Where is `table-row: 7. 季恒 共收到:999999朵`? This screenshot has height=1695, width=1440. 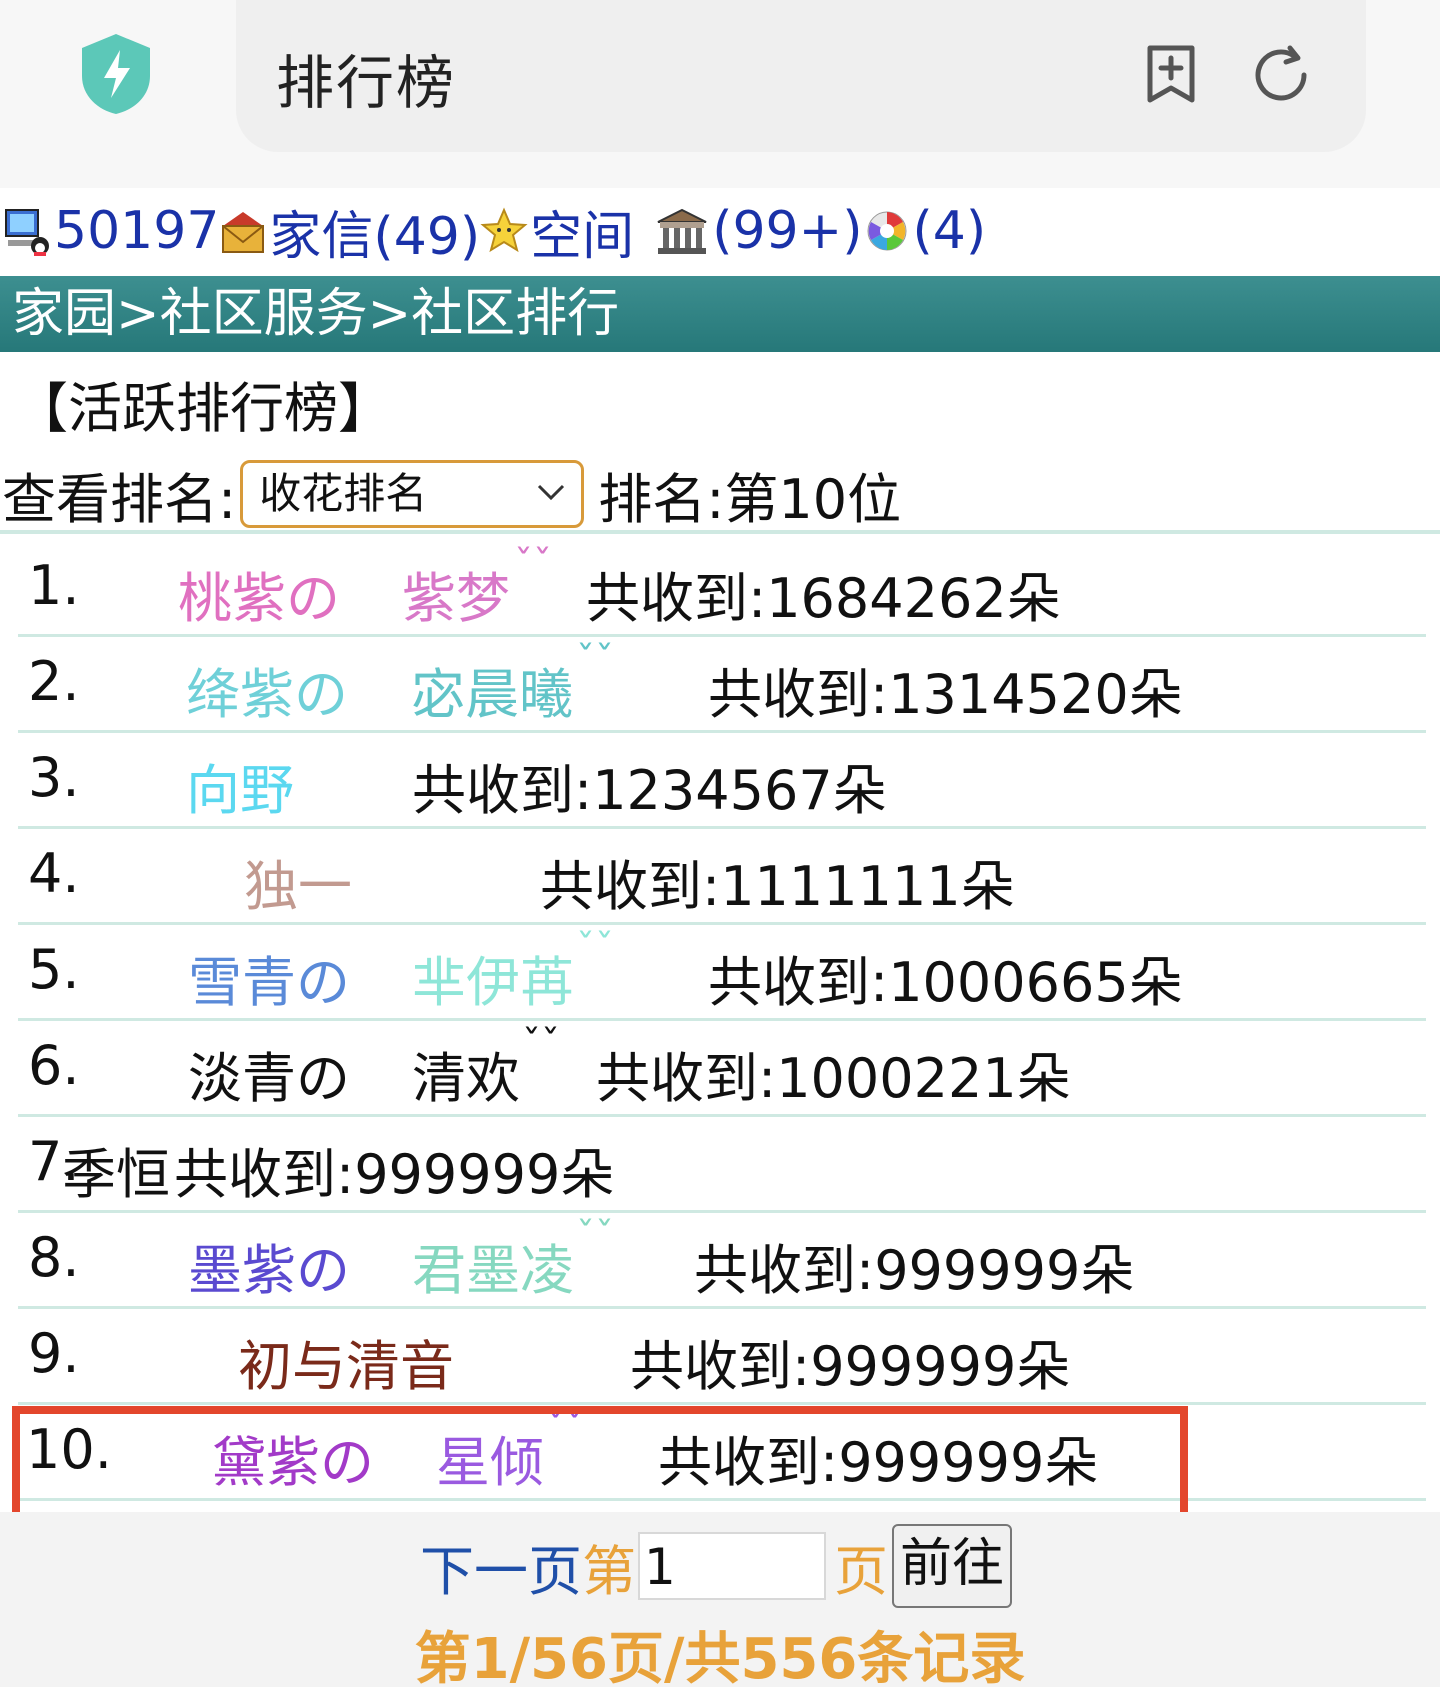 table-row: 7. 季恒 共收到:999999朵 is located at coordinates (722, 1164).